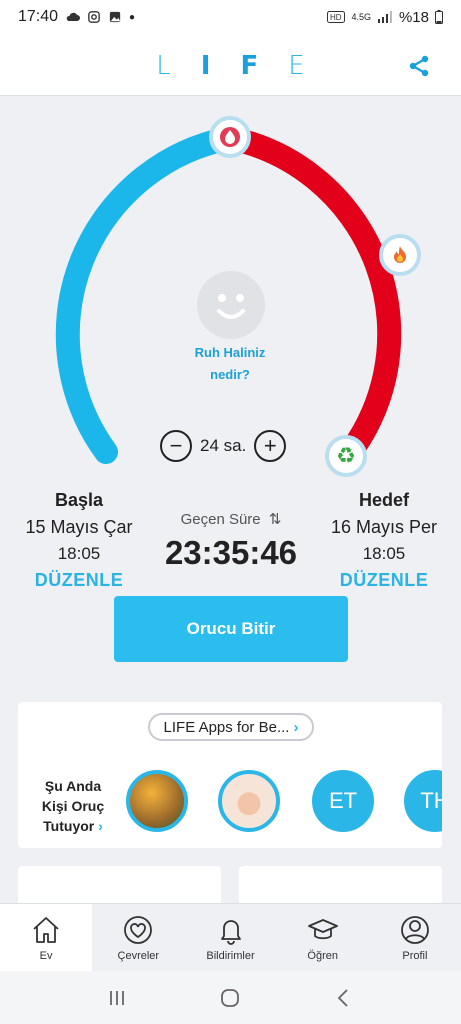 The image size is (461, 1024). Describe the element at coordinates (69, 826) in the screenshot. I see `fasting-line3: Tutuyor` at that location.